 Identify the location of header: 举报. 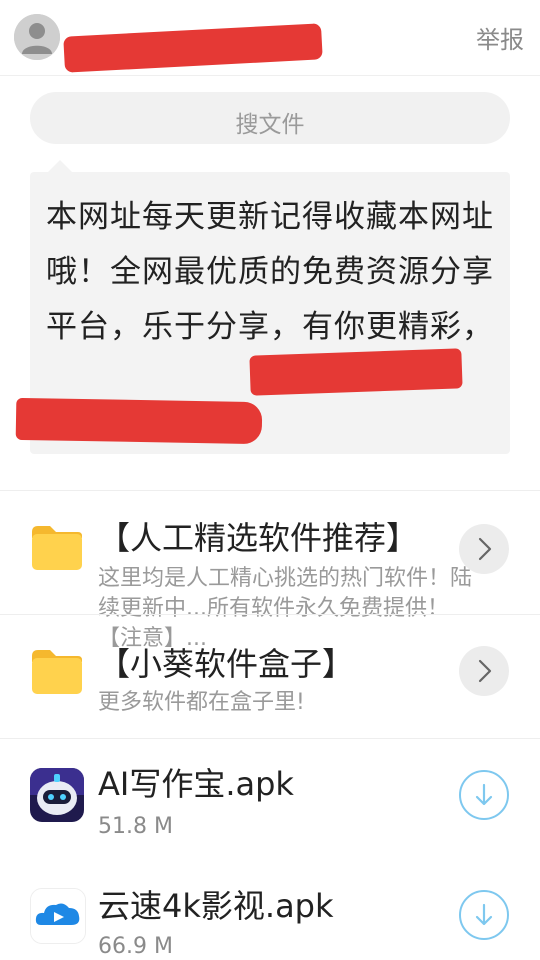
(270, 38).